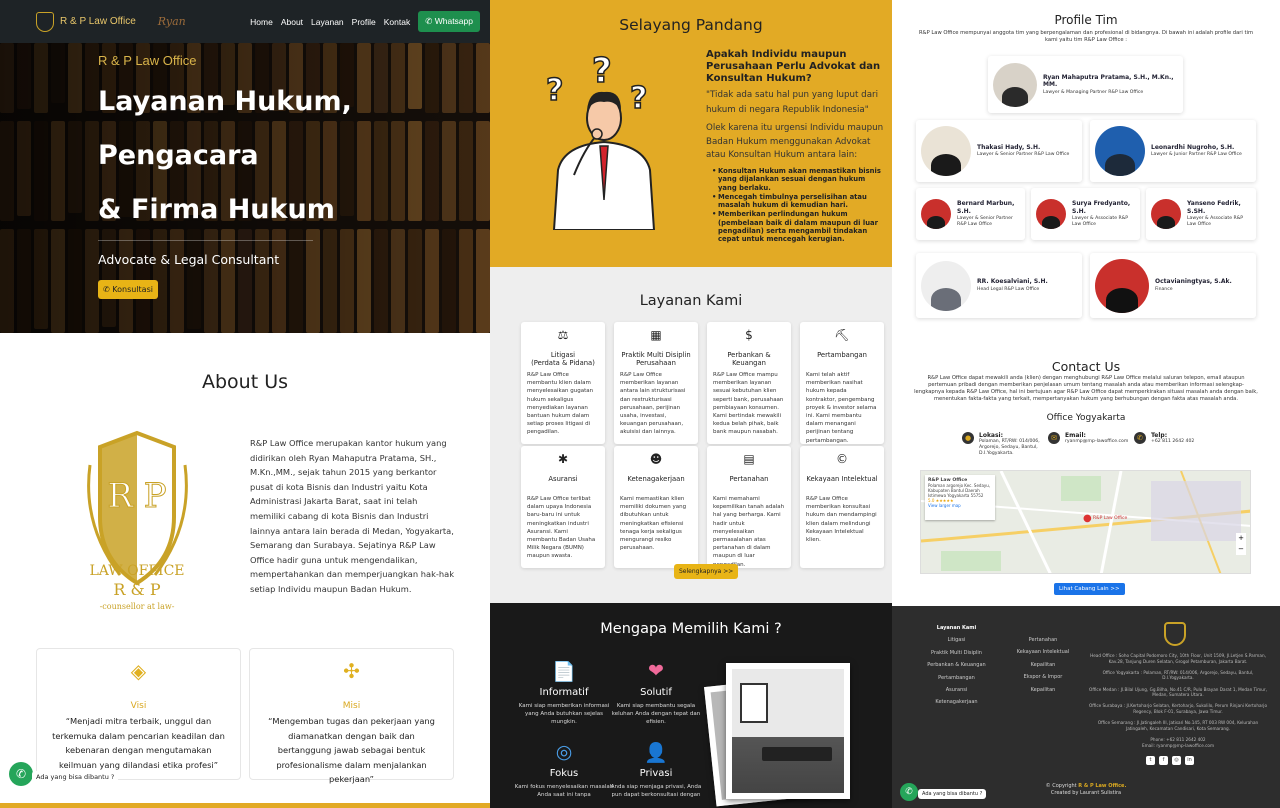  Describe the element at coordinates (189, 259) in the screenshot. I see `hero-tagline: Advocate & Legal Consultant` at that location.